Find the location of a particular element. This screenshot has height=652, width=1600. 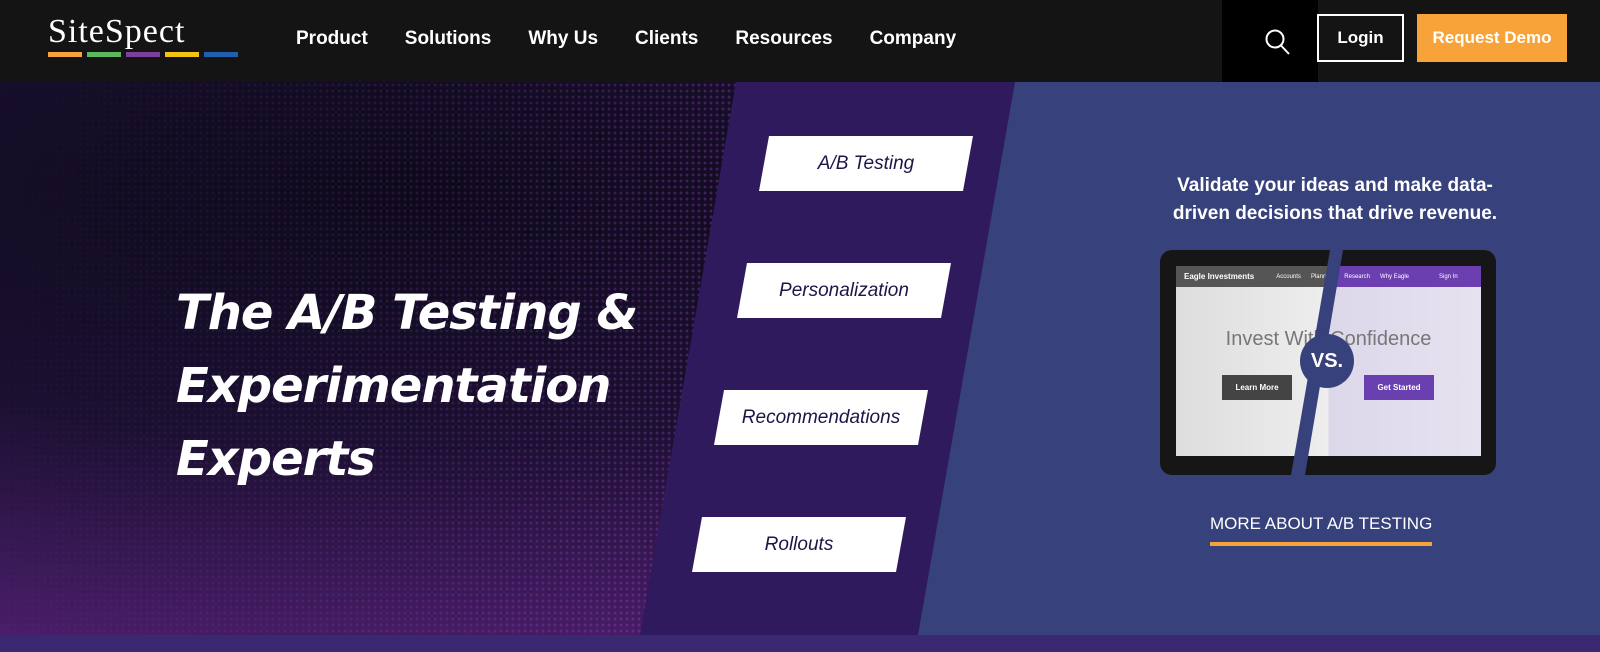

ab-testing-button: A/B Testing is located at coordinates (866, 163).